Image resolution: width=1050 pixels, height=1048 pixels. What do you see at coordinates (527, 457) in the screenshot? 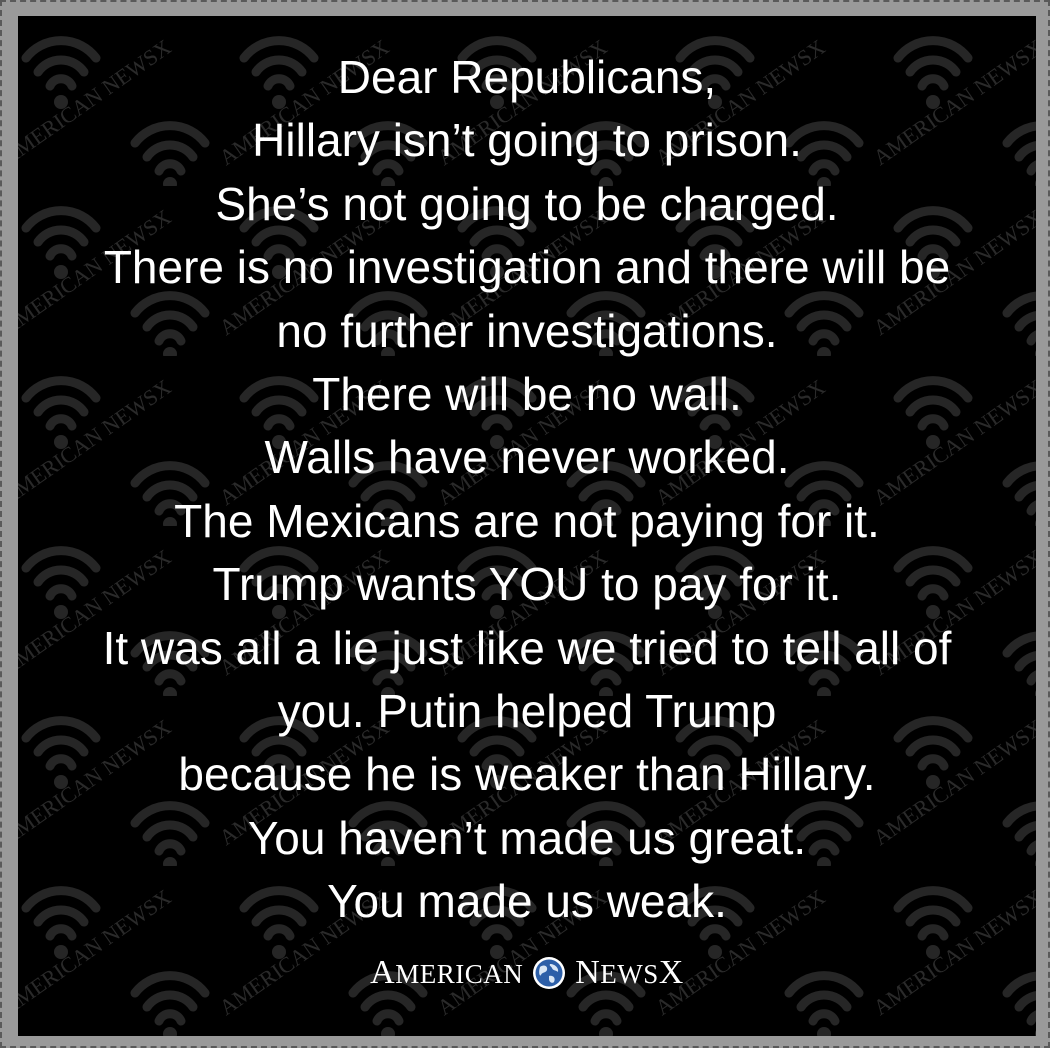
I see `message-line: Walls have never worked.` at bounding box center [527, 457].